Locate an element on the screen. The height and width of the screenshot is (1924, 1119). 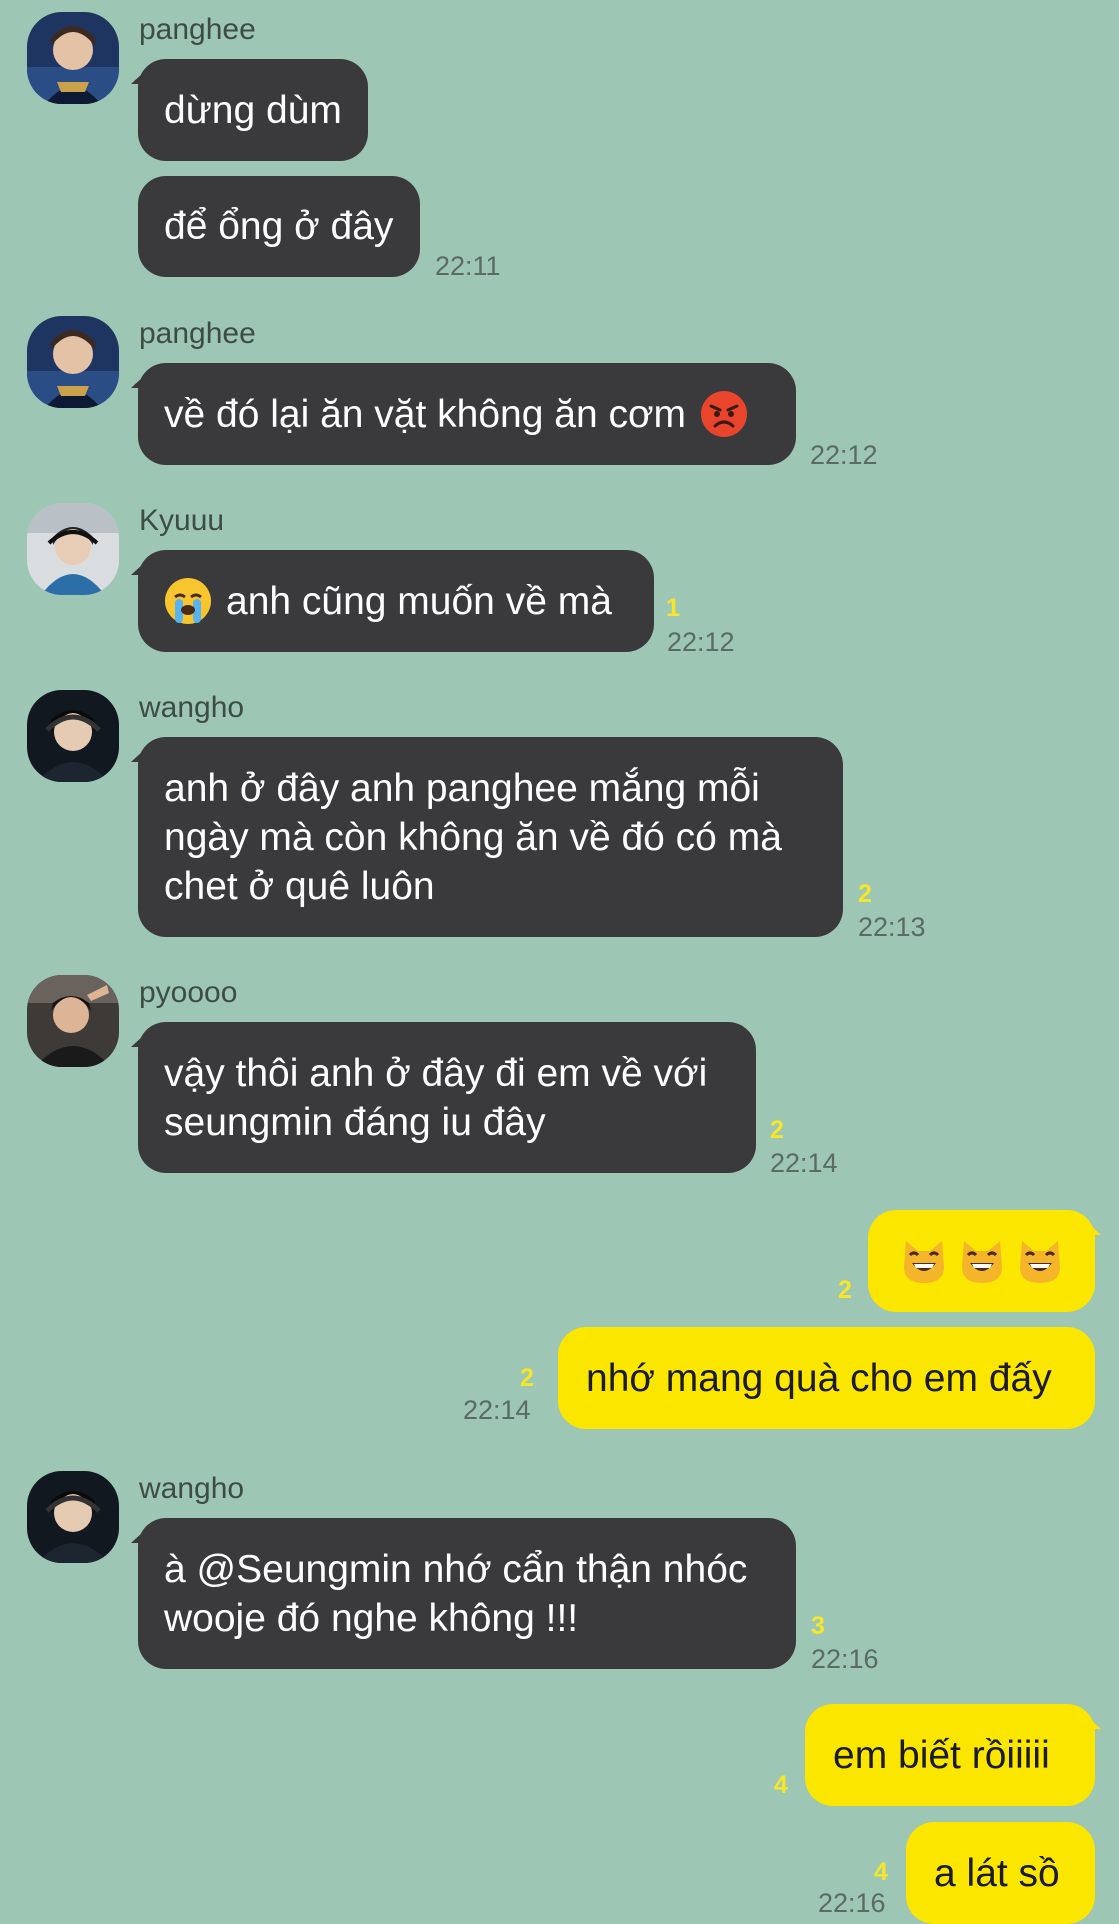
loudly-crying-face-icon is located at coordinates (188, 601).